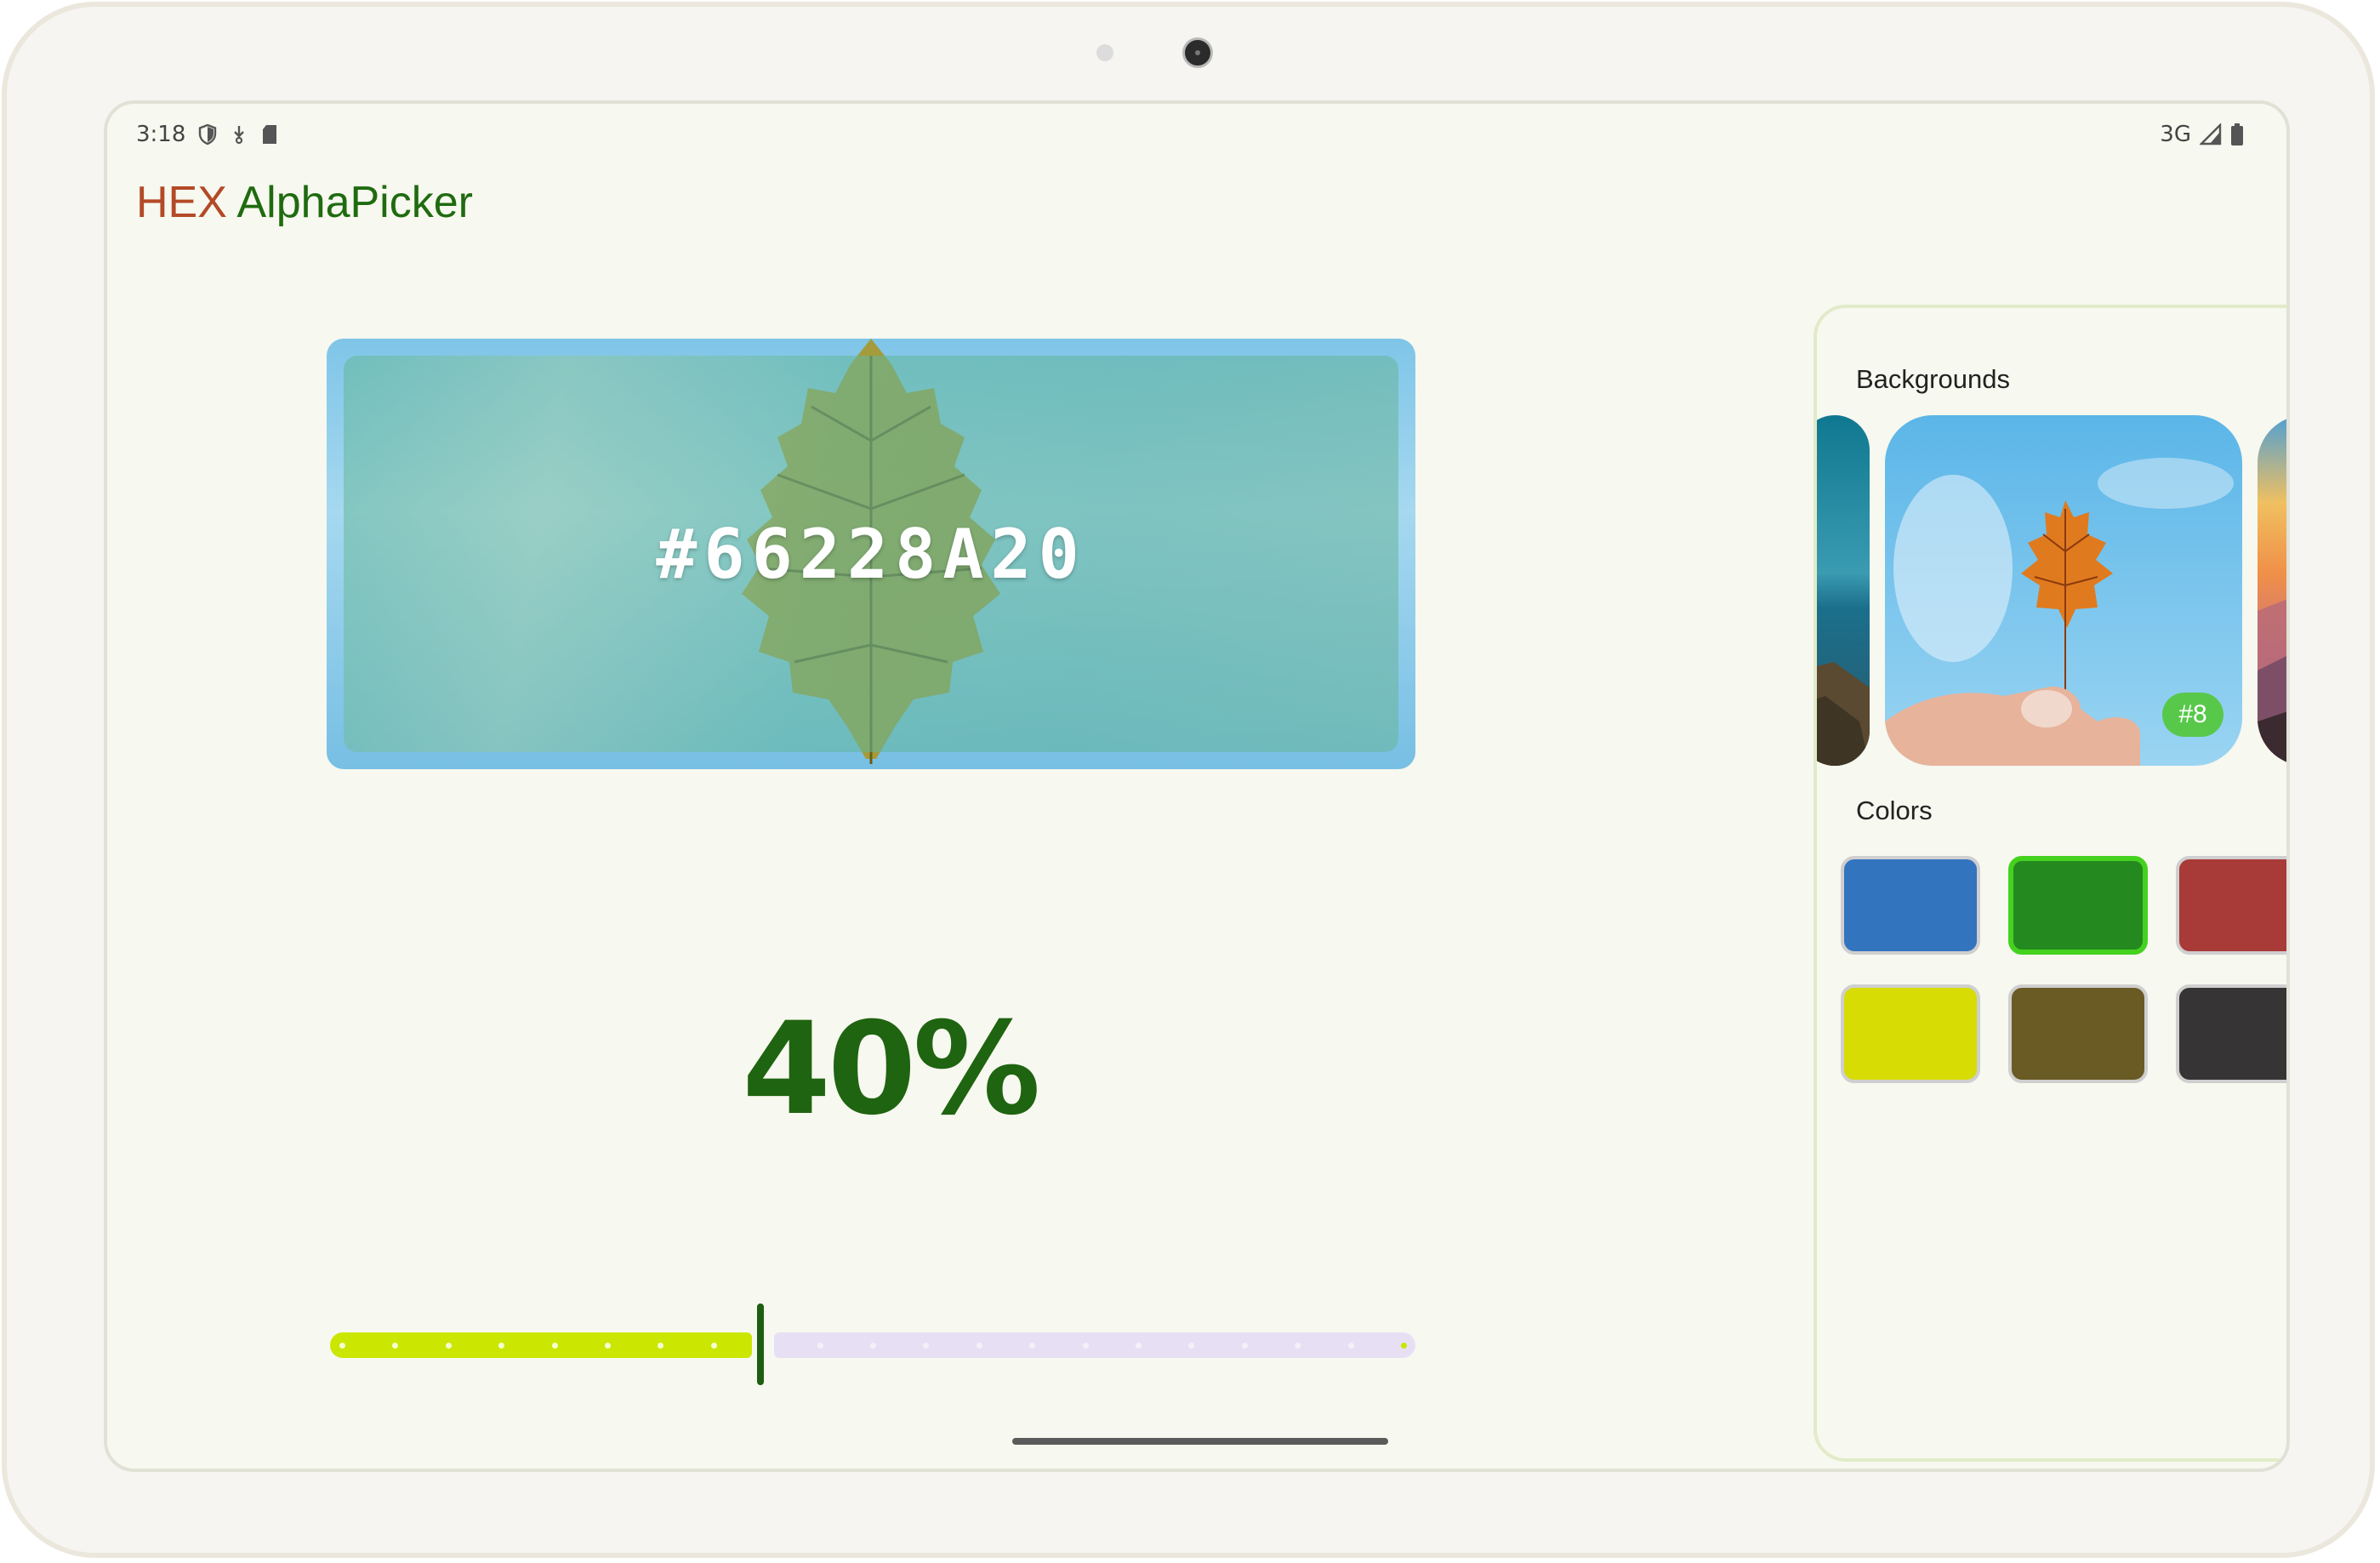 The image size is (2380, 1563). I want to click on app-title: HEX AlphaPicker, so click(304, 202).